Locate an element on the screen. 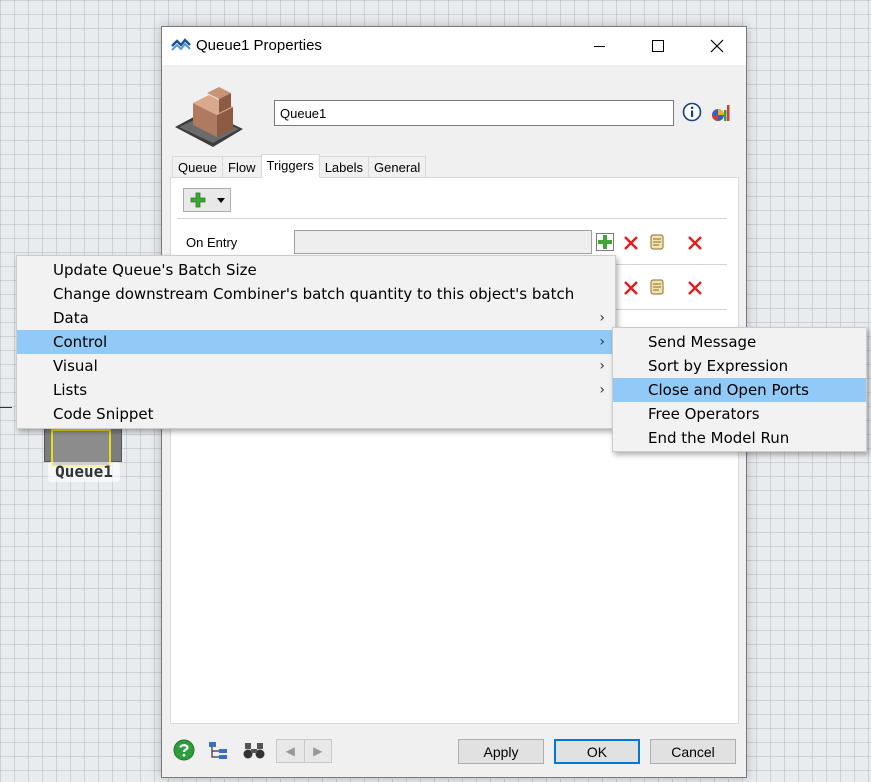 This screenshot has height=782, width=871. object-name-input is located at coordinates (474, 113).